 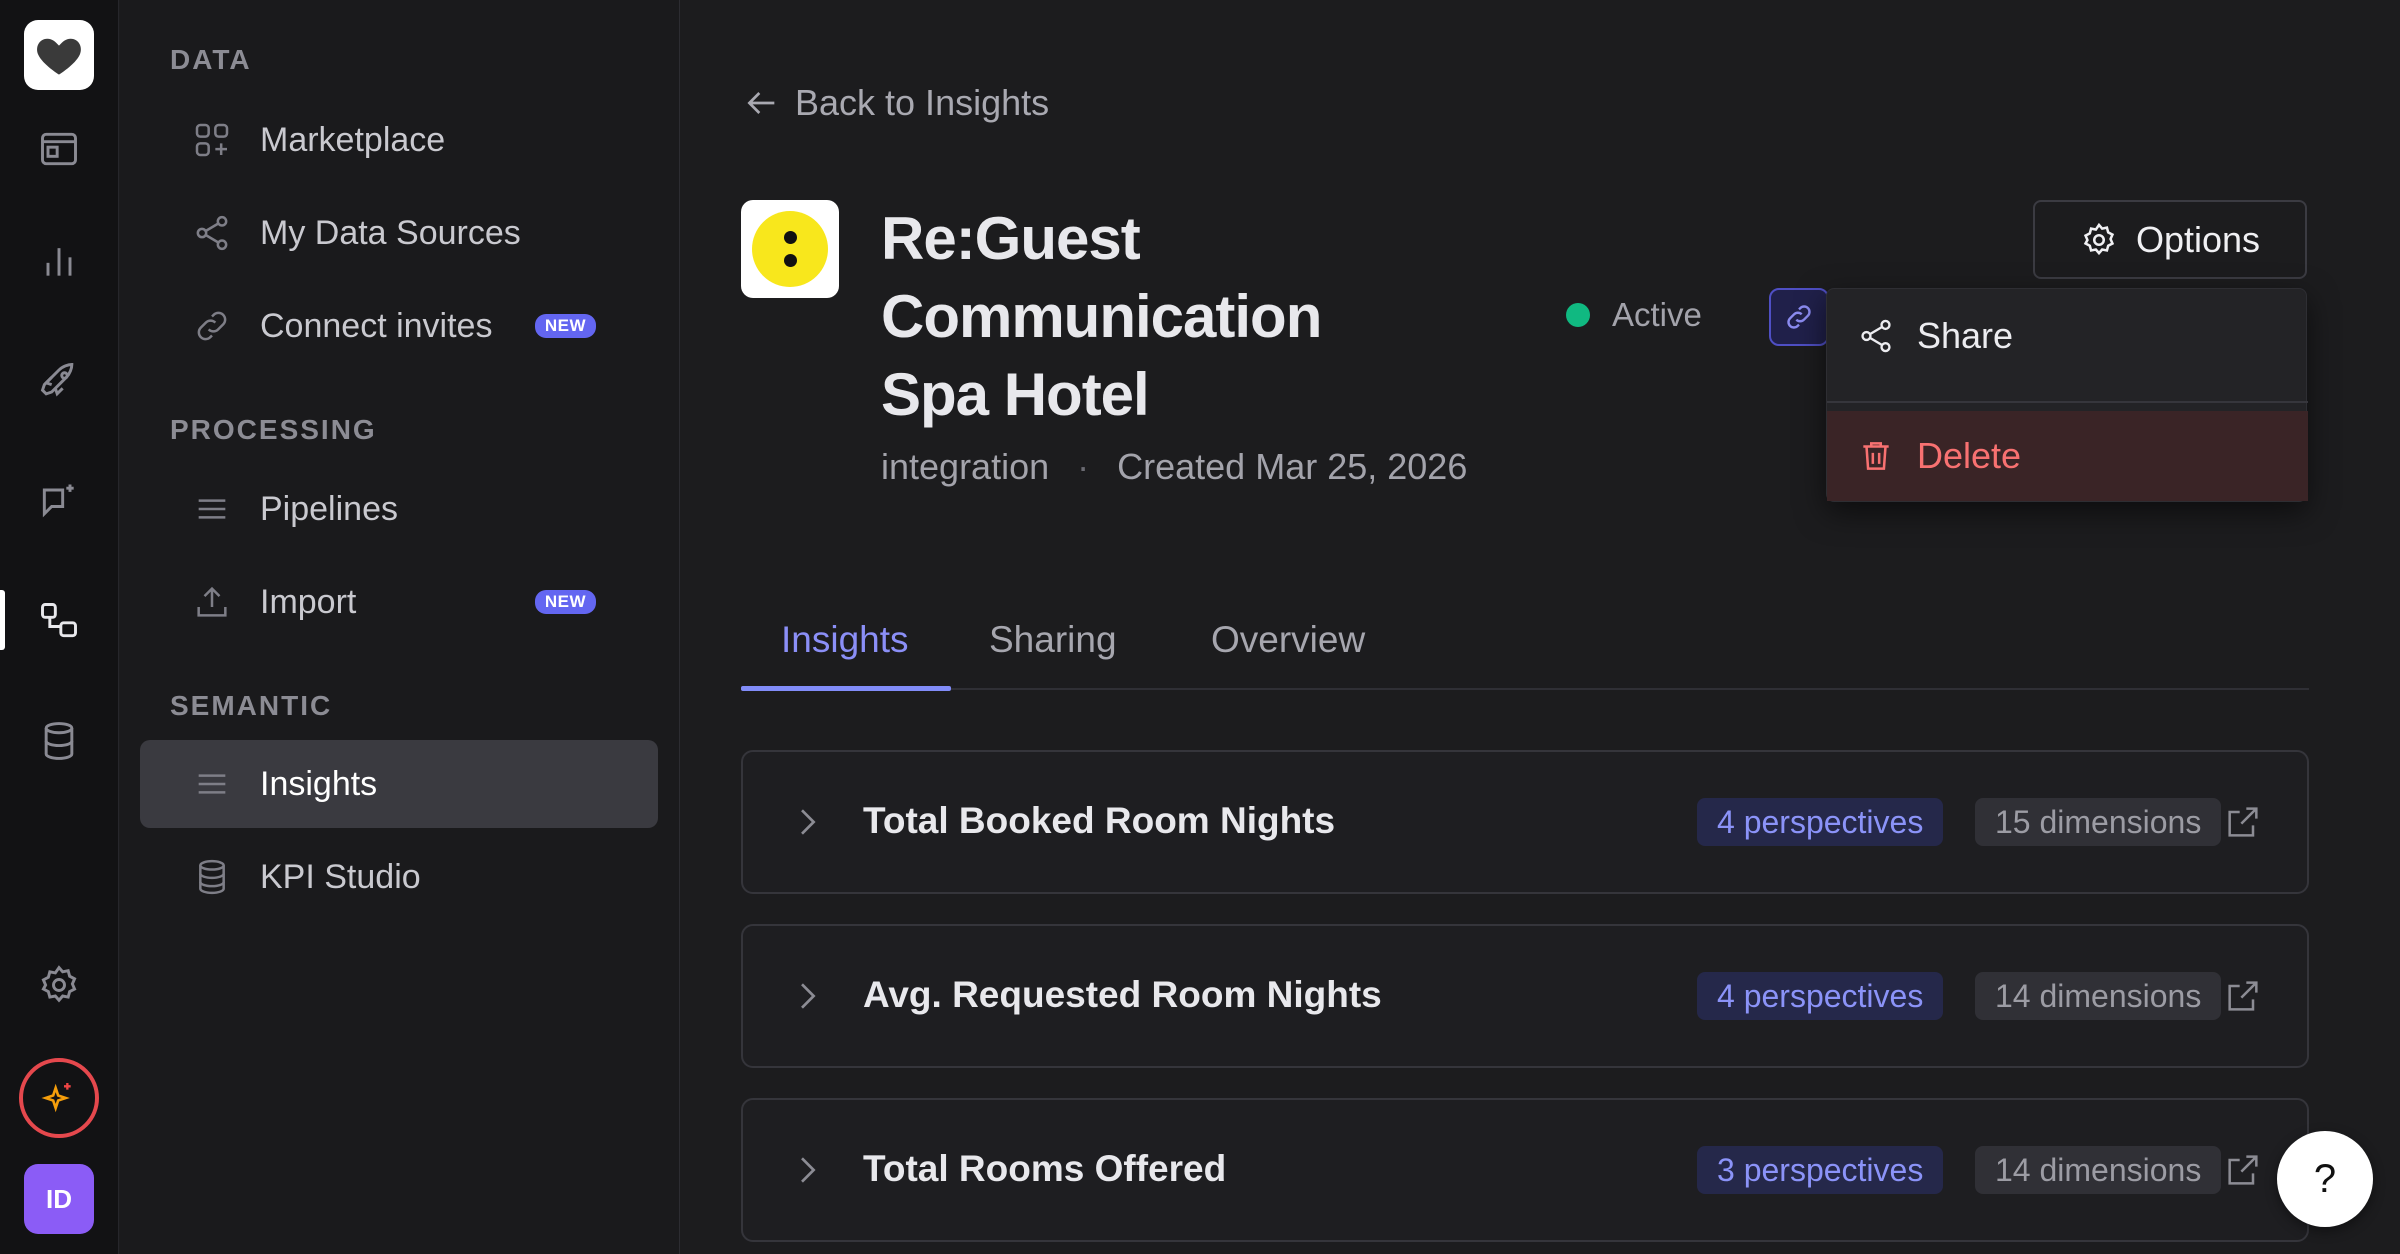 What do you see at coordinates (59, 149) in the screenshot?
I see `window-icon` at bounding box center [59, 149].